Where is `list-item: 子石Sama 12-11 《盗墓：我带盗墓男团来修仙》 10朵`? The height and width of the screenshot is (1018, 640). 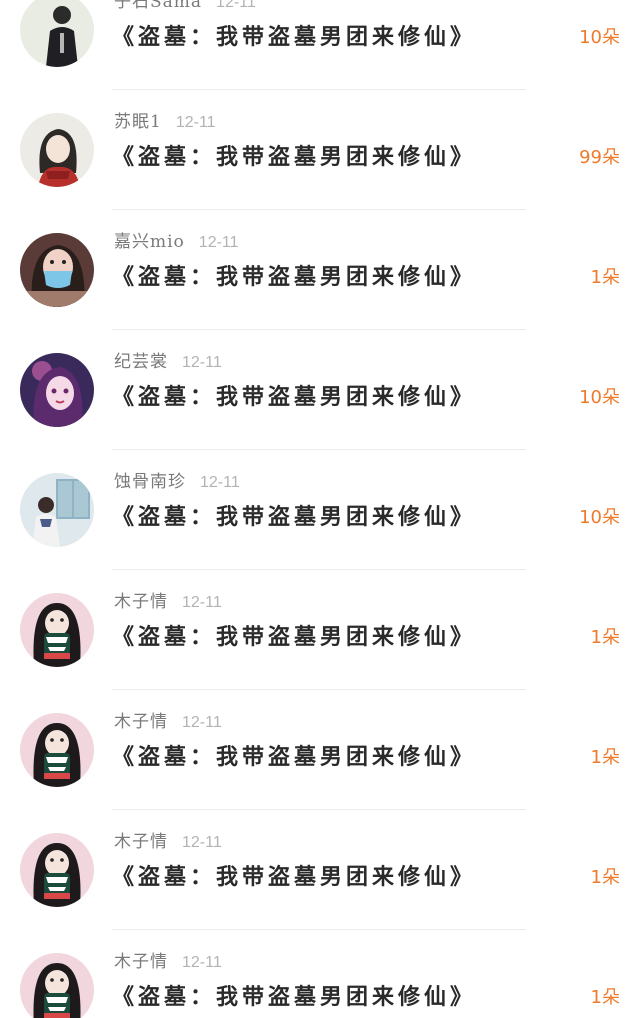 list-item: 子石Sama 12-11 《盗墓：我带盗墓男团来修仙》 10朵 is located at coordinates (320, 45).